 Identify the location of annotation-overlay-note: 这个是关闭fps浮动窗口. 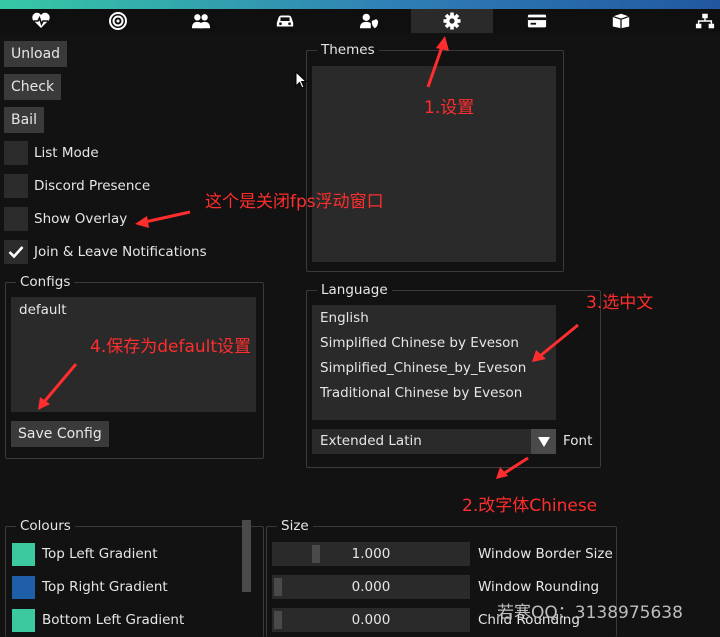
(294, 202).